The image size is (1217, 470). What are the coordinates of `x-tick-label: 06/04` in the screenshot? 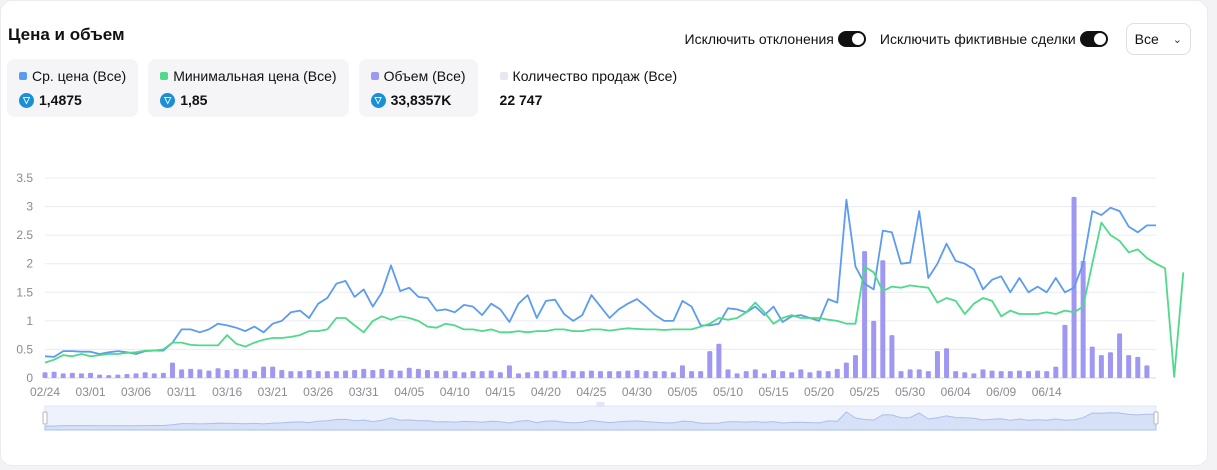 It's located at (956, 392).